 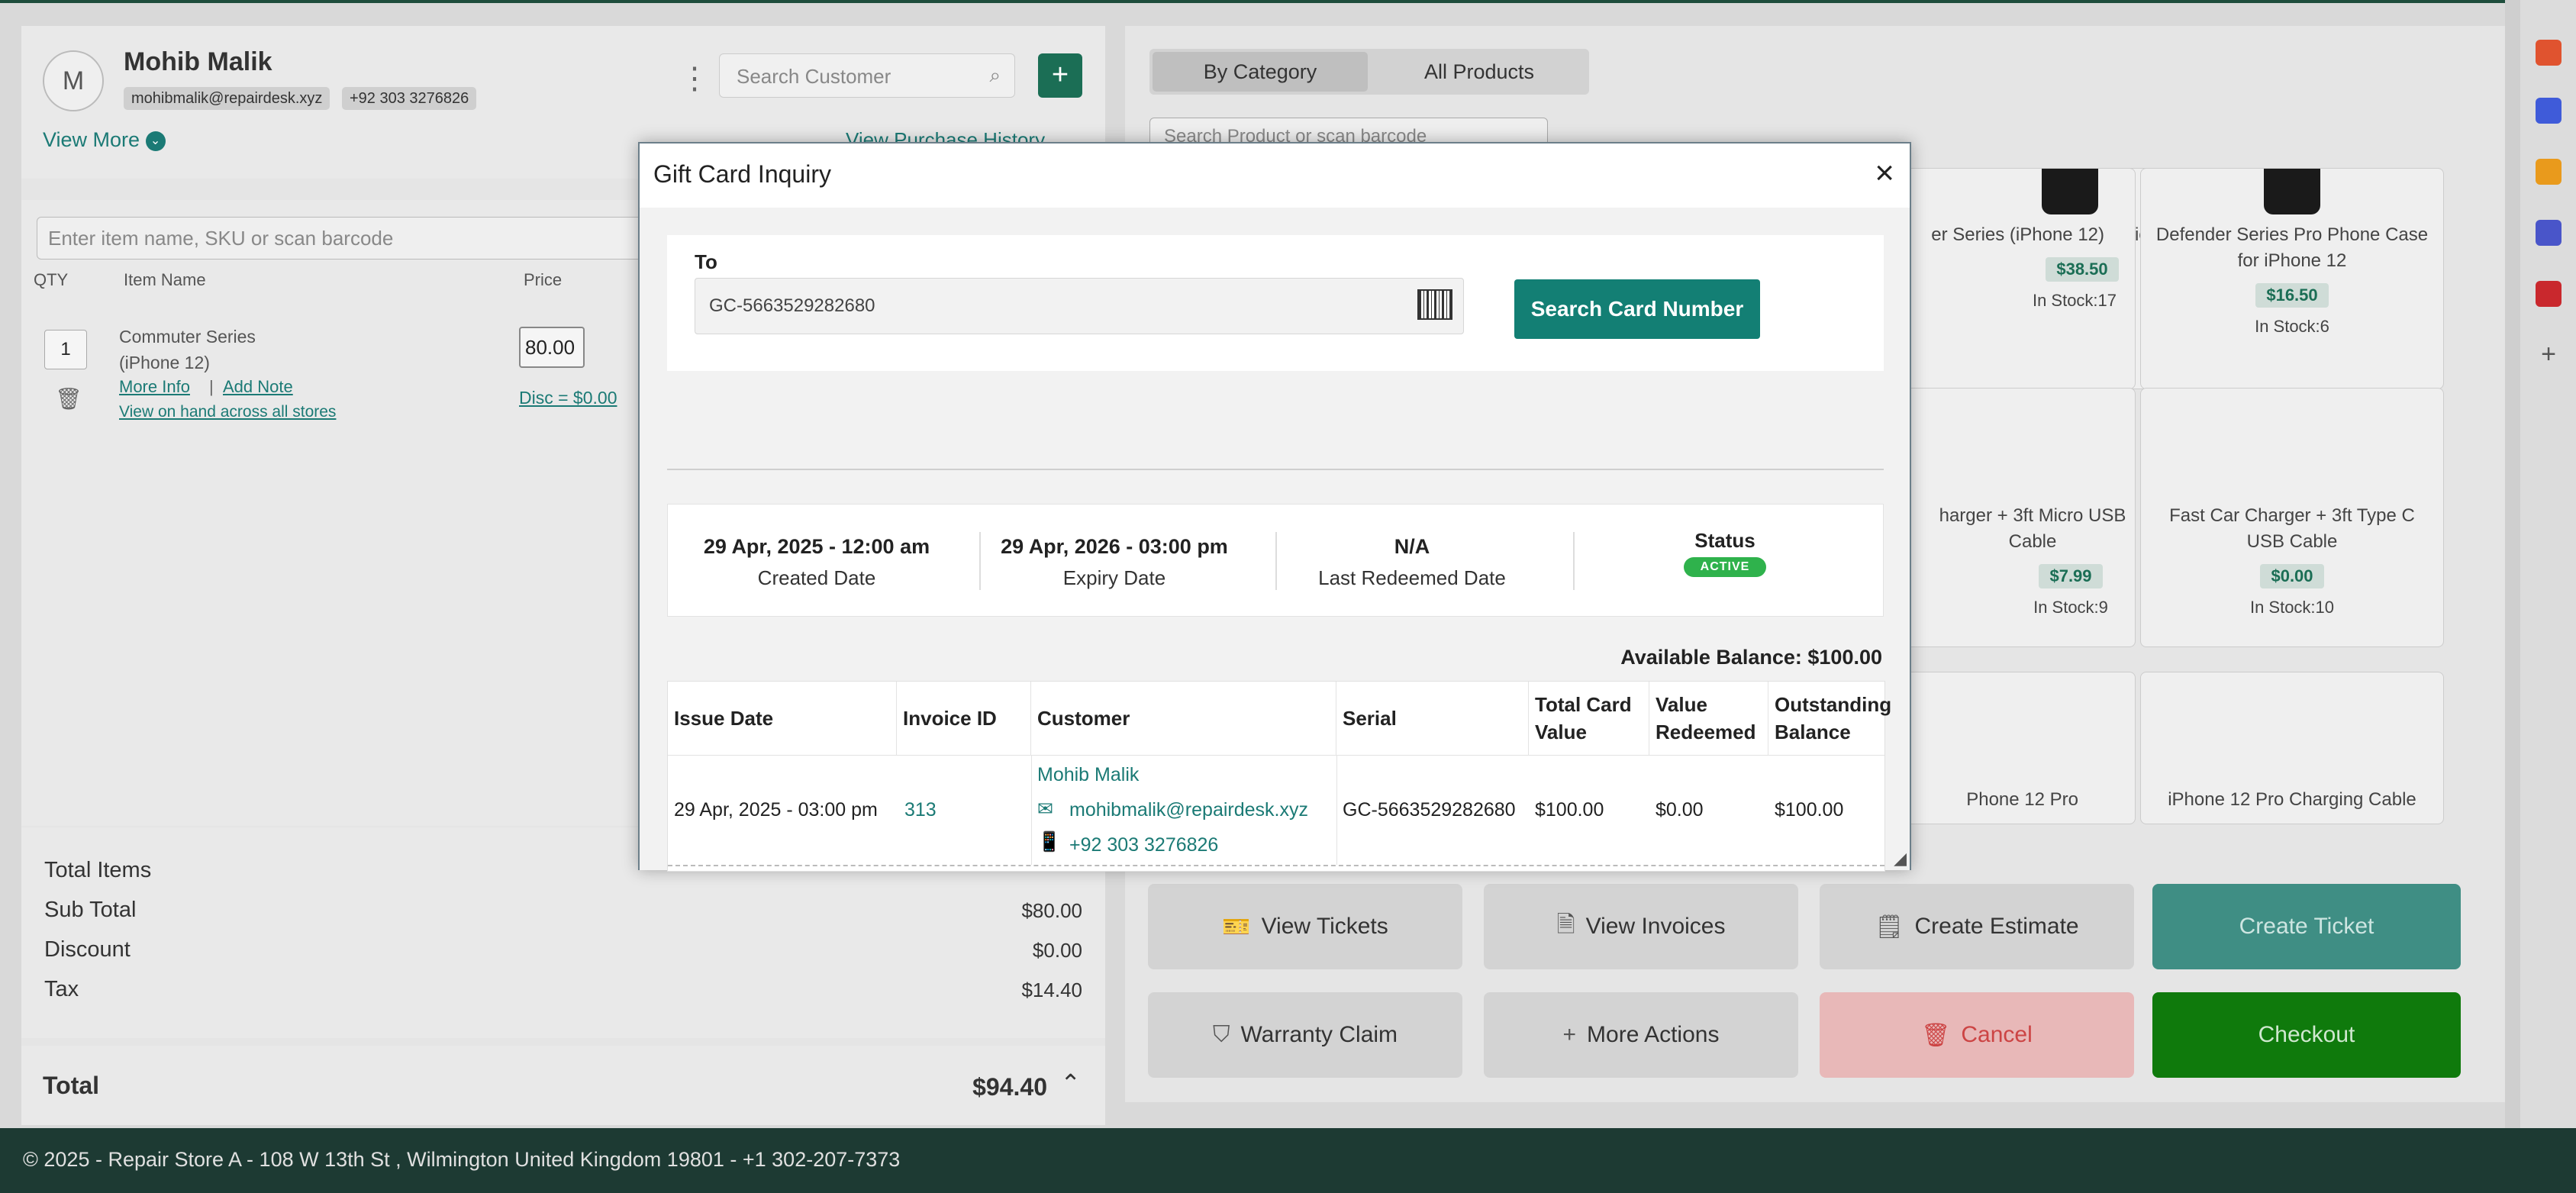 What do you see at coordinates (1260, 72) in the screenshot?
I see `tab-by-category: By Category` at bounding box center [1260, 72].